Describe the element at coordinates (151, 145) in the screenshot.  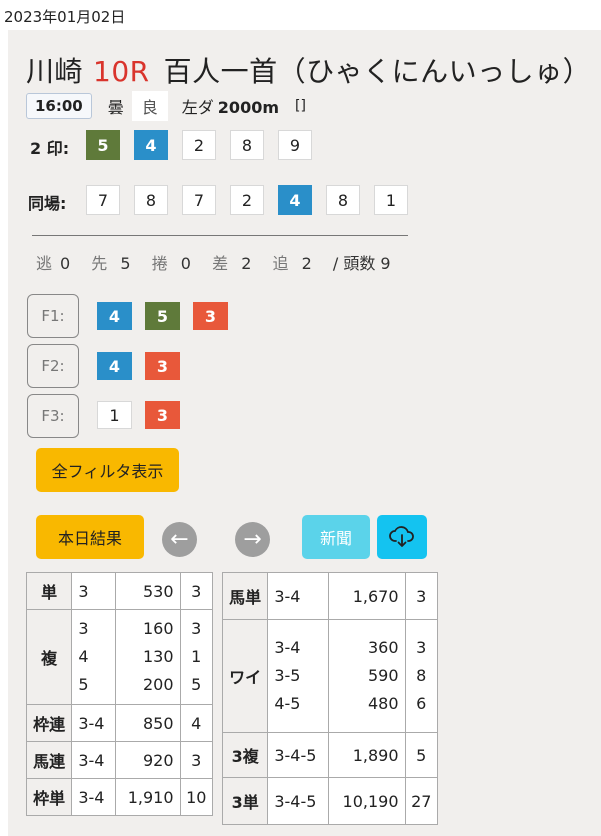
I see `two-mark-2: 4` at that location.